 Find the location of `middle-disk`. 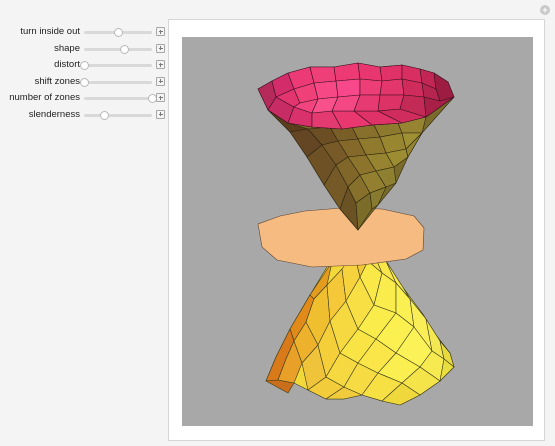

middle-disk is located at coordinates (341, 237).